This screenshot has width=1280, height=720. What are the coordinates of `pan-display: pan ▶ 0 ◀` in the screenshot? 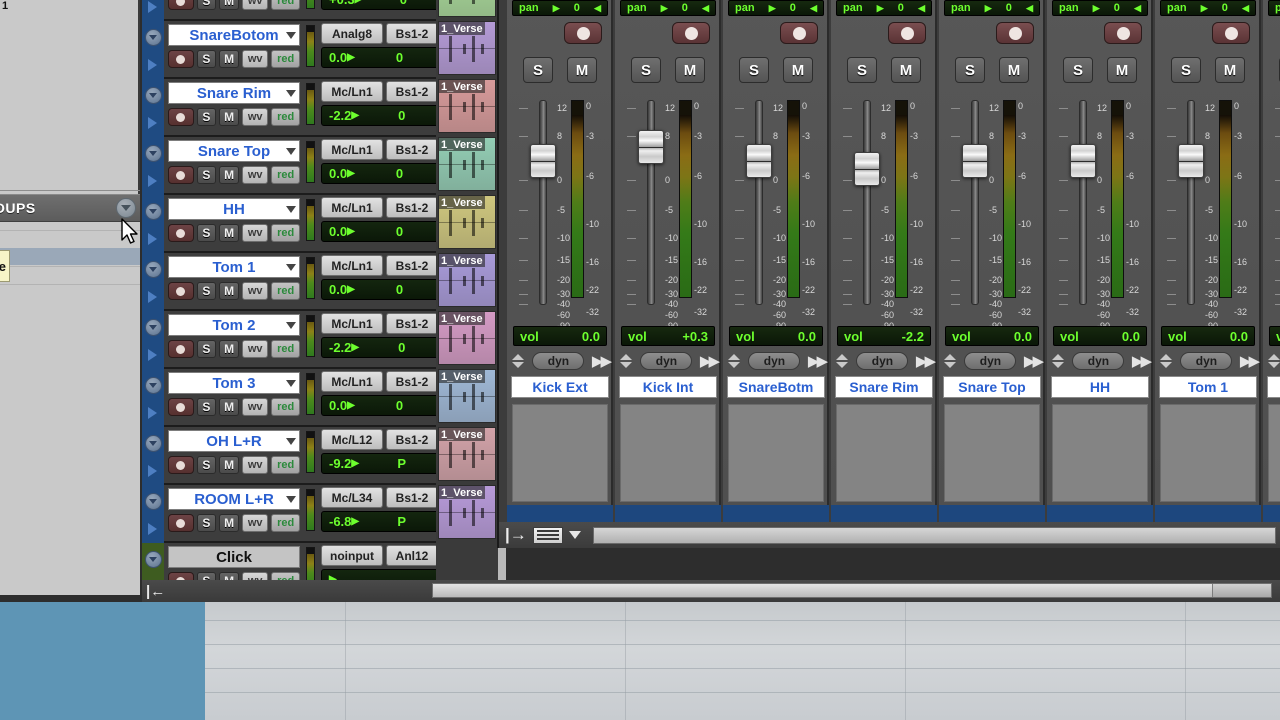 It's located at (1274, 8).